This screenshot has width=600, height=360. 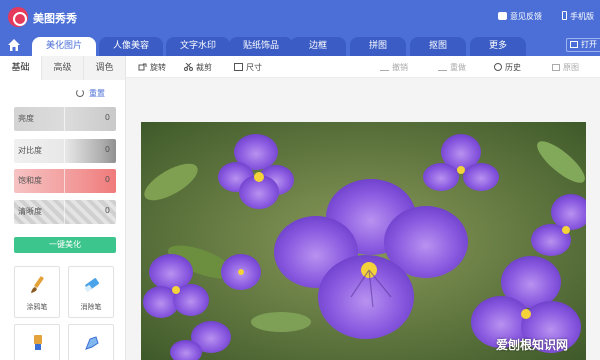 I want to click on app-logo-icon, so click(x=18, y=17).